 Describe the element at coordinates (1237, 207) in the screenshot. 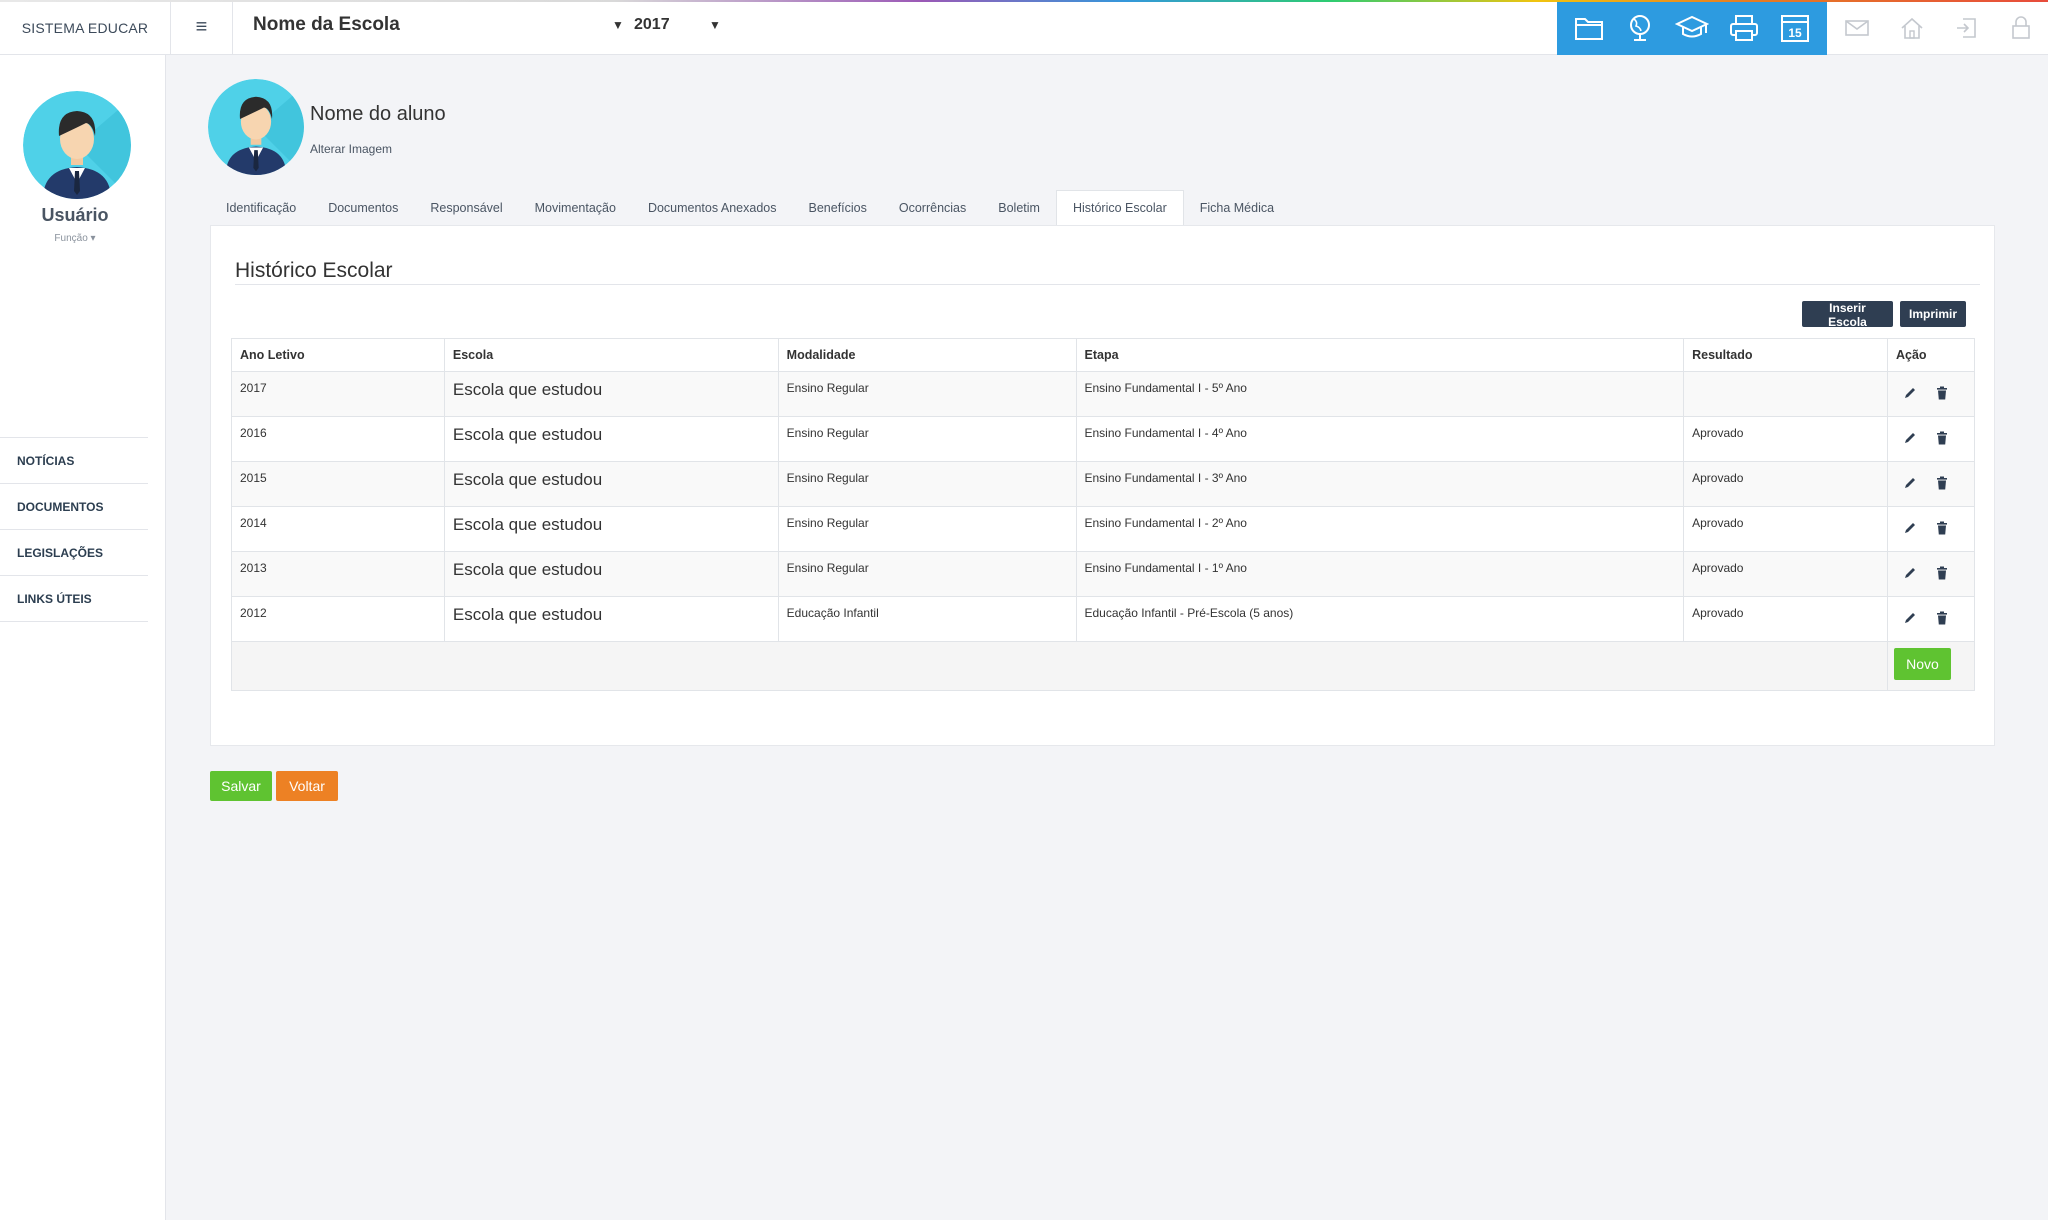

I see `tab-ficha-medica: Ficha Médica` at that location.